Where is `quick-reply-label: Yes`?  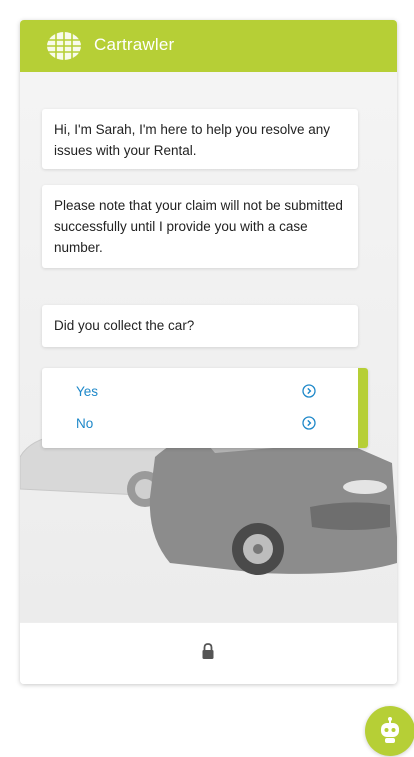
quick-reply-label: Yes is located at coordinates (87, 391).